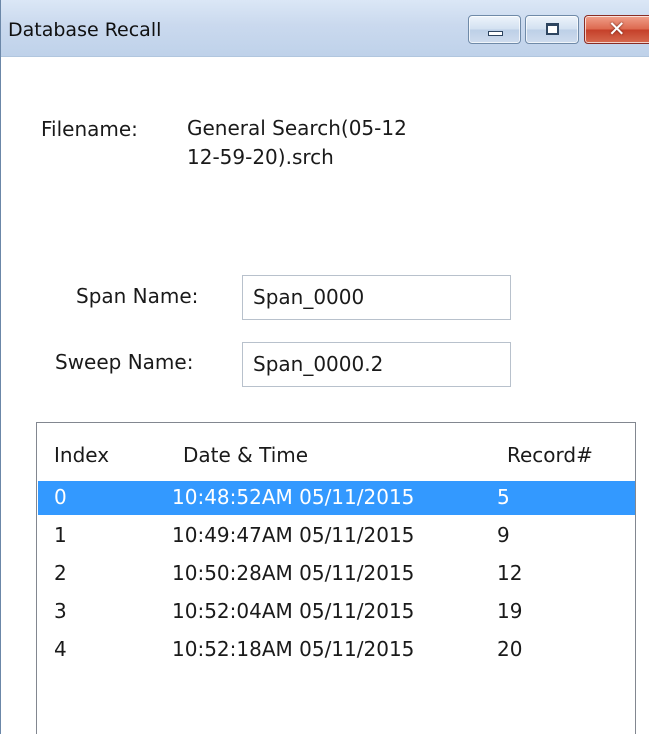  I want to click on column-header-date-time: Date & Time, so click(245, 455).